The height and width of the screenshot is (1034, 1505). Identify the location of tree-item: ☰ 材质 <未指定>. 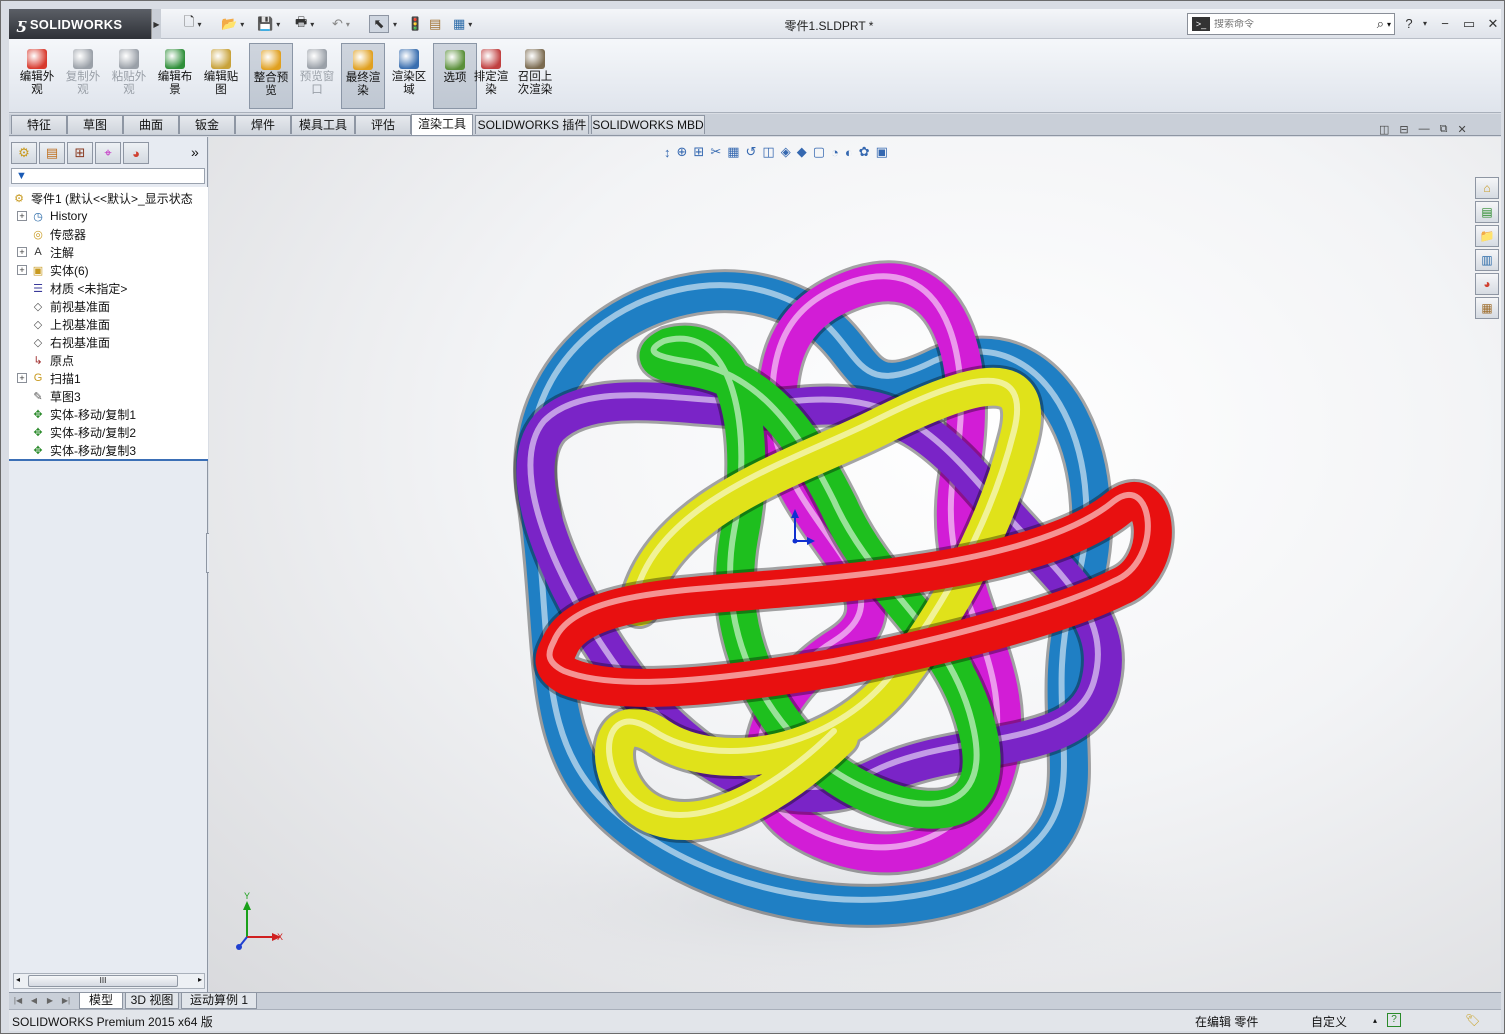
(72, 288).